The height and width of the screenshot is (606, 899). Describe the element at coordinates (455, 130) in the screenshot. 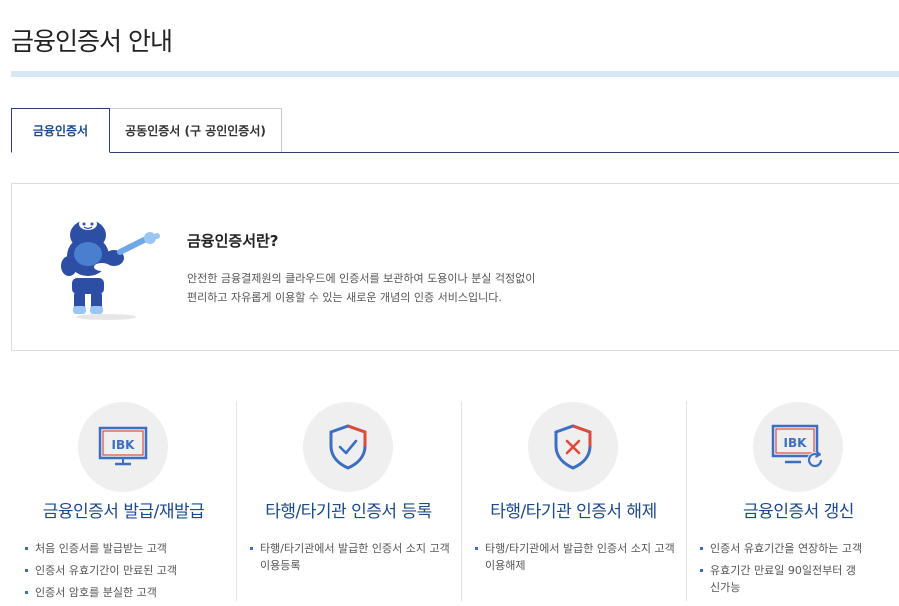

I see `tab-bar: 금융인증서 공동인증서 (구 공인인증서)` at that location.